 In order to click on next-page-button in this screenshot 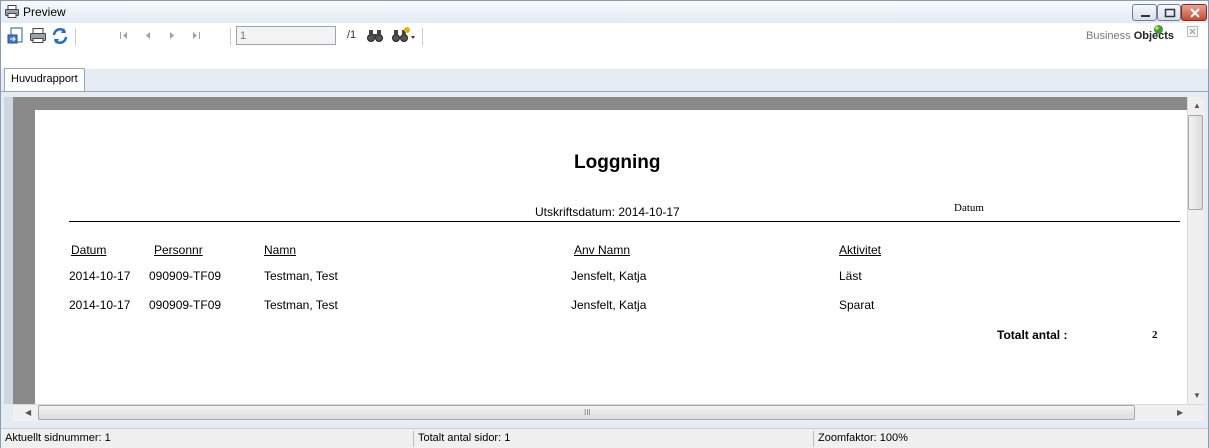, I will do `click(172, 36)`.